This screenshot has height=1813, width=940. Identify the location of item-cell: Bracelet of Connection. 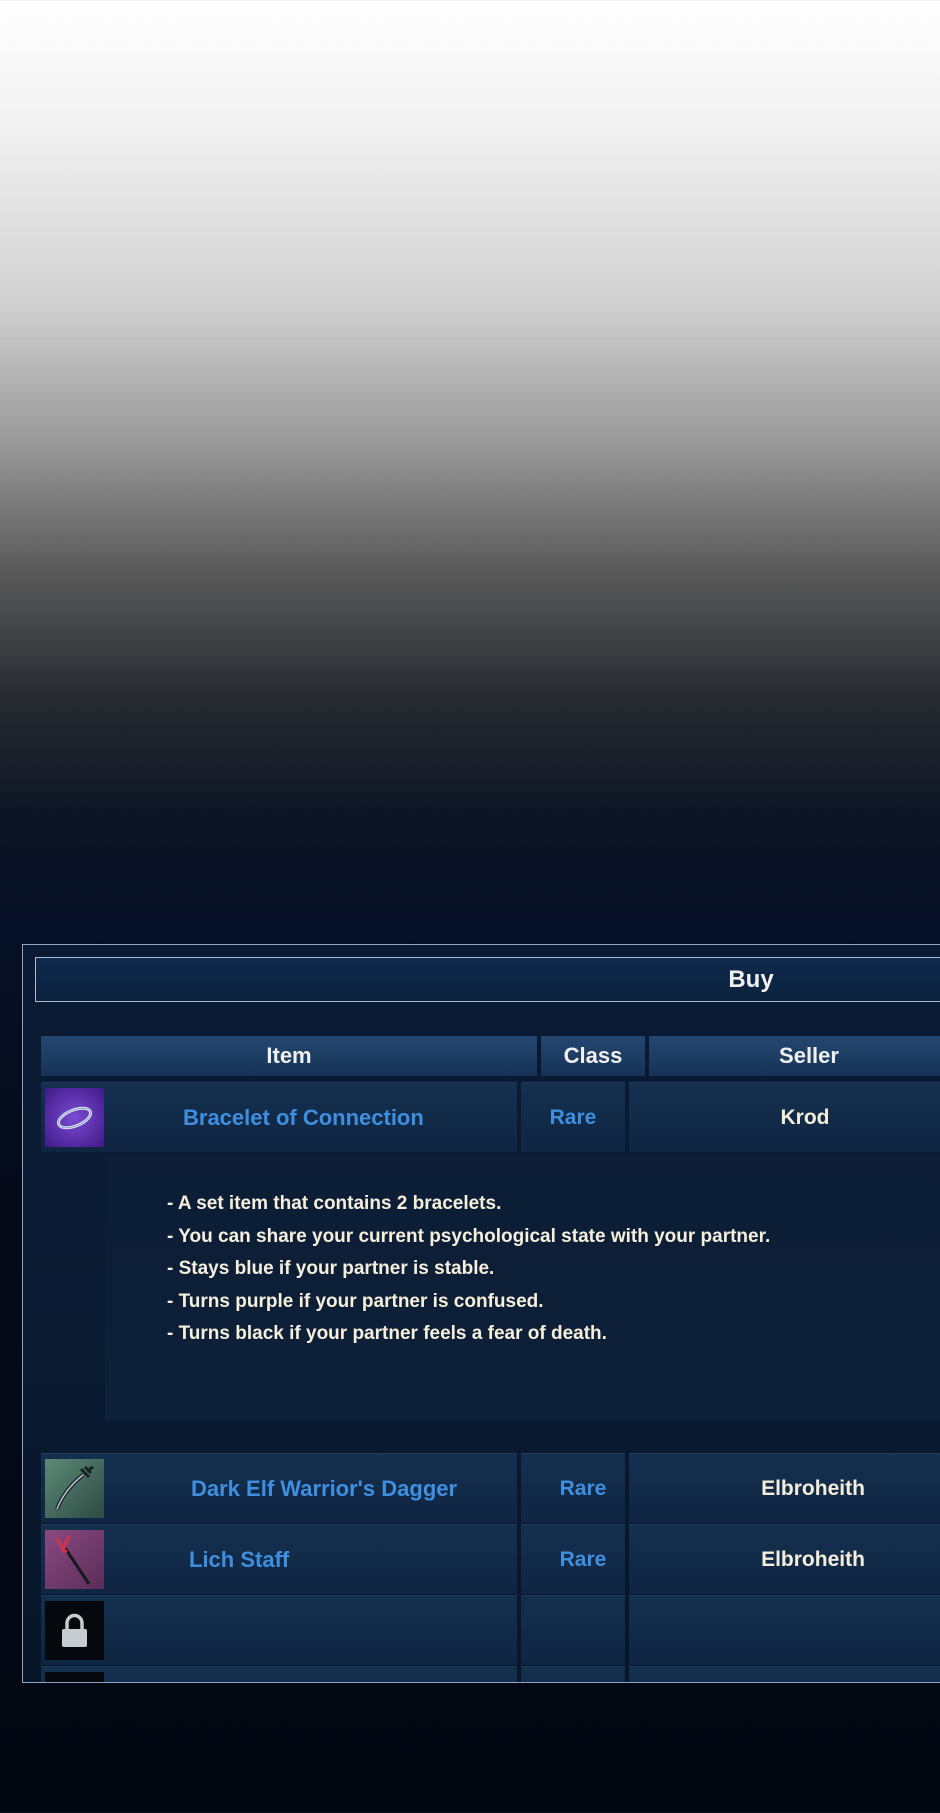
(279, 1117).